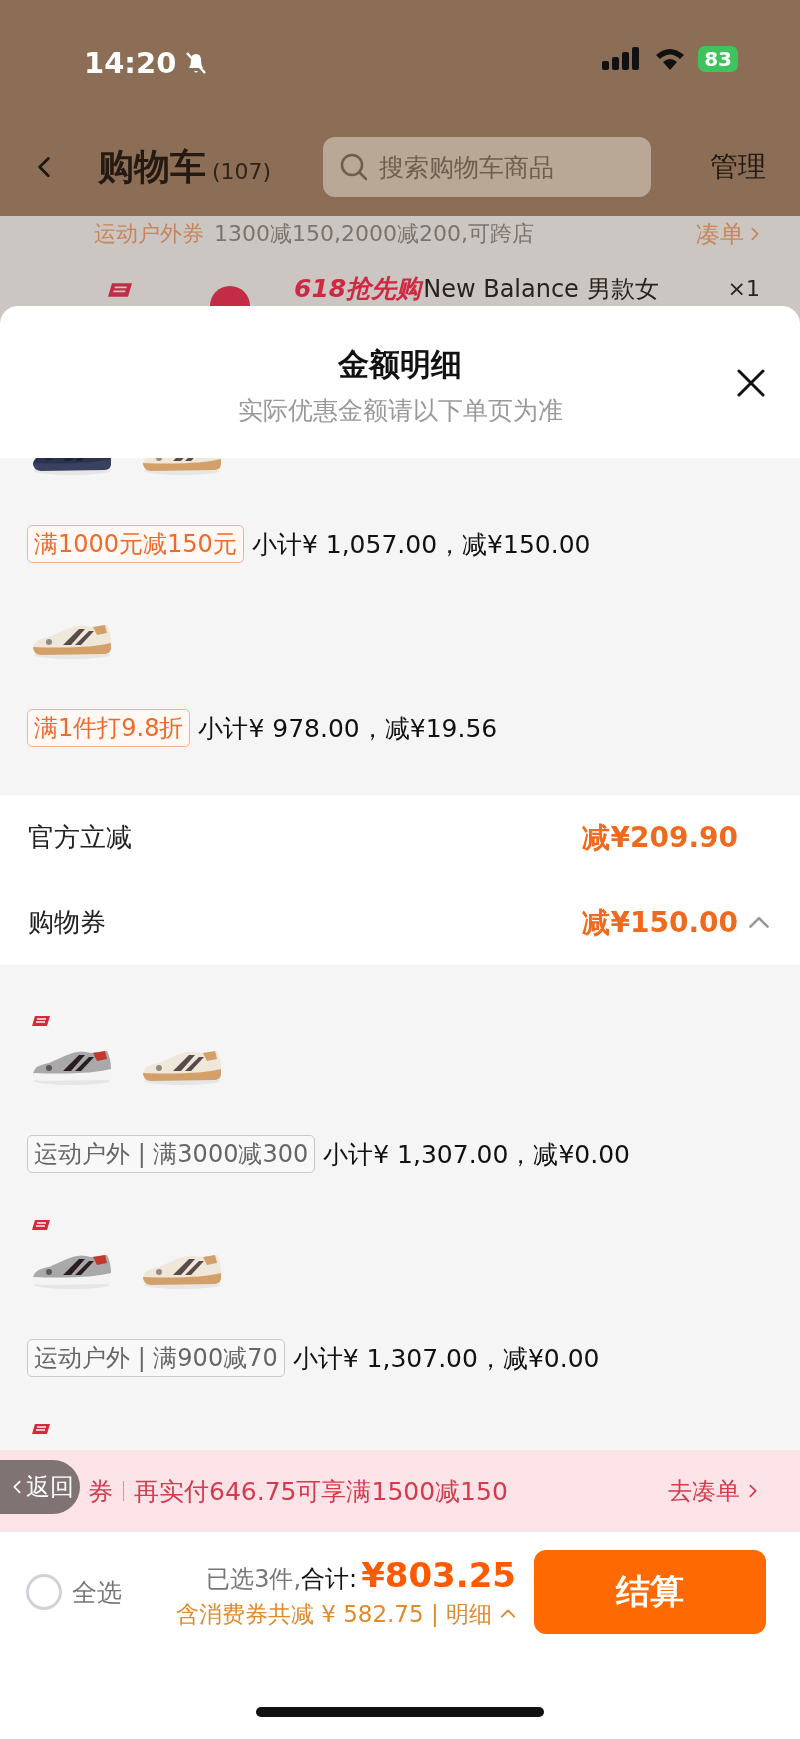 Image resolution: width=800 pixels, height=1739 pixels. What do you see at coordinates (541, 289) in the screenshot?
I see `product-name: New Balance 男款女` at bounding box center [541, 289].